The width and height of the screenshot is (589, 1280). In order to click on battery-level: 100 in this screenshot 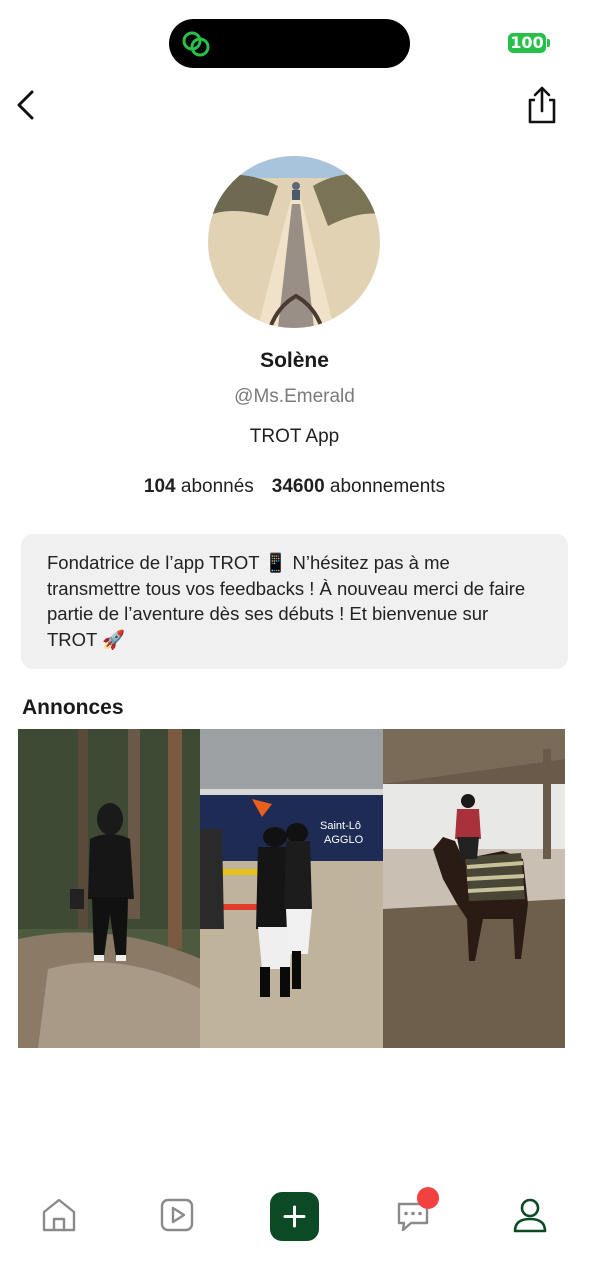, I will do `click(527, 43)`.